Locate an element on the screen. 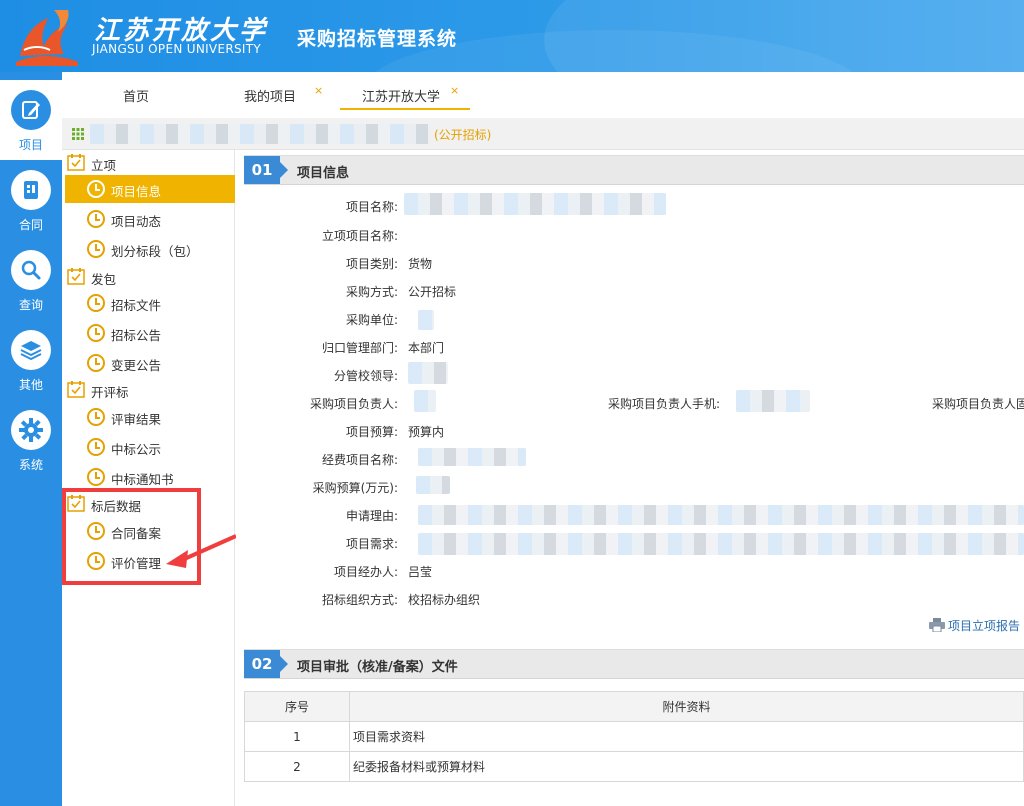 The image size is (1024, 806). section-number: 02 is located at coordinates (266, 664).